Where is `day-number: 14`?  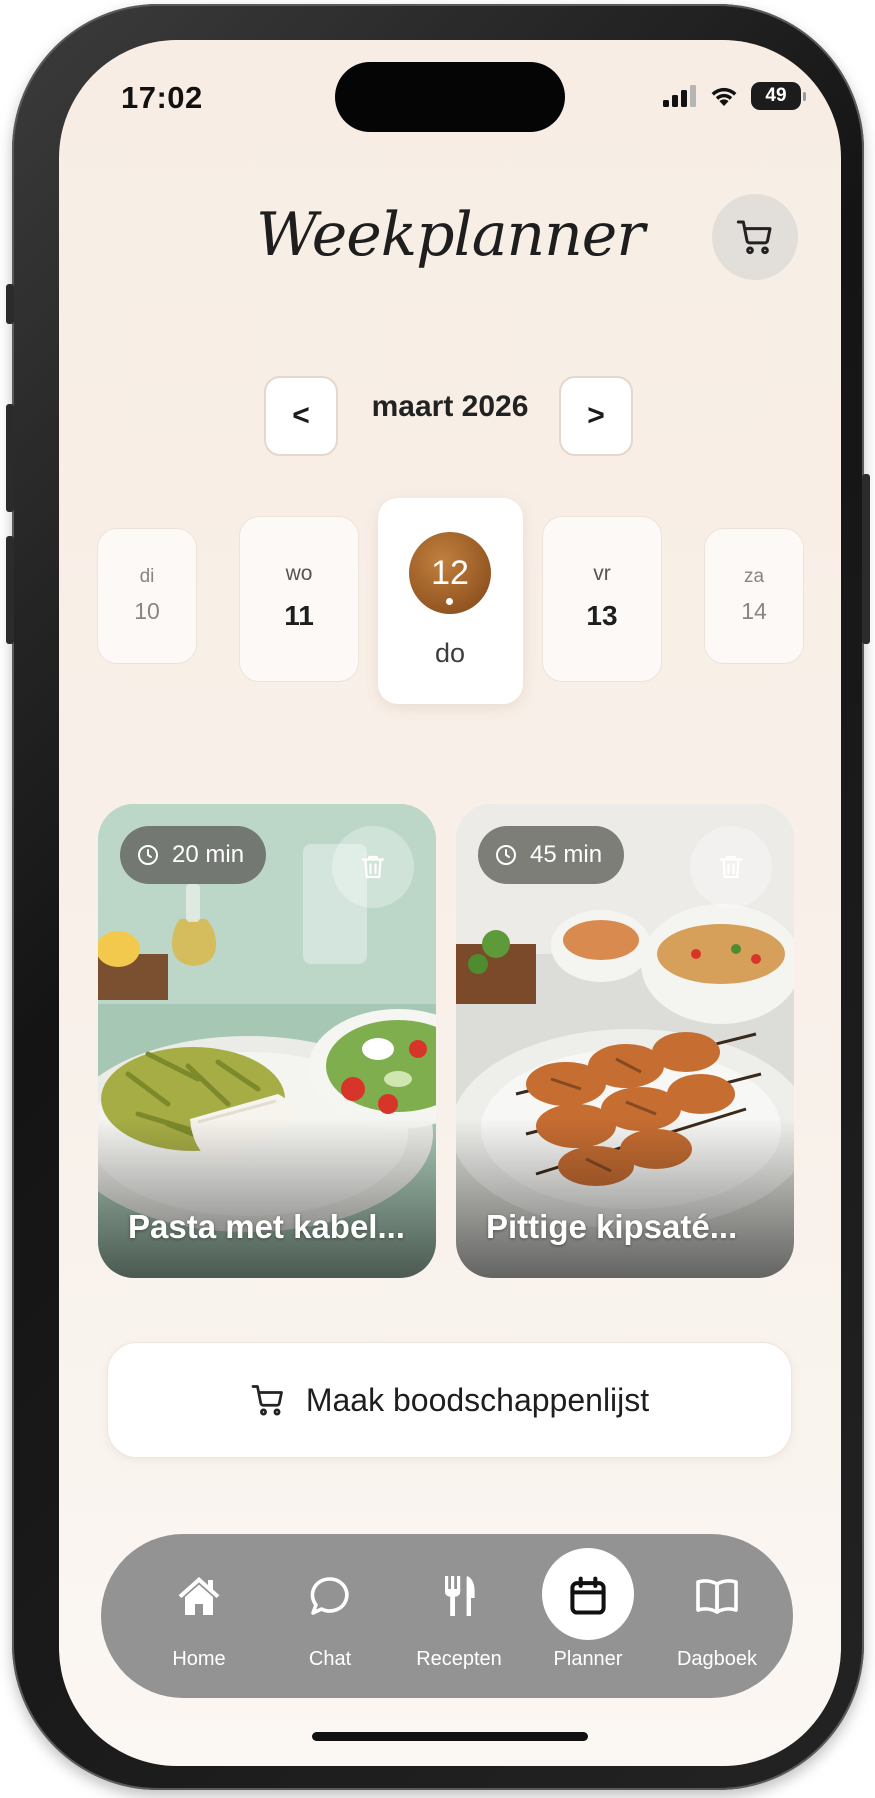 day-number: 14 is located at coordinates (754, 611).